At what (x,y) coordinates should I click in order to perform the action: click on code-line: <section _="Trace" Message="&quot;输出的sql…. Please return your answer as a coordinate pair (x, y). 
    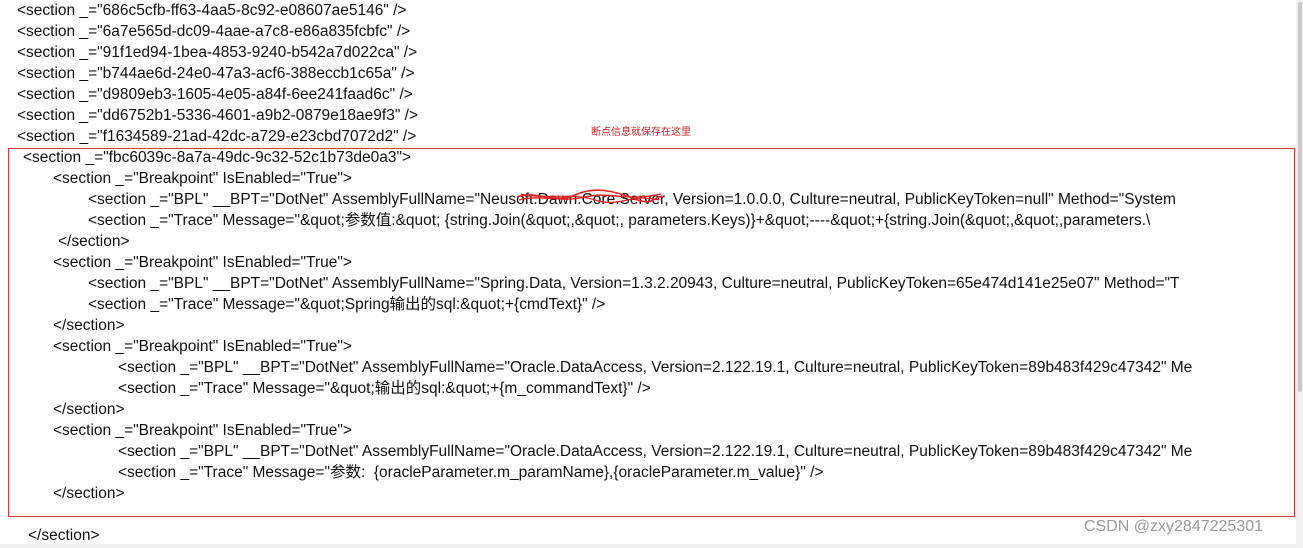
    Looking at the image, I should click on (384, 388).